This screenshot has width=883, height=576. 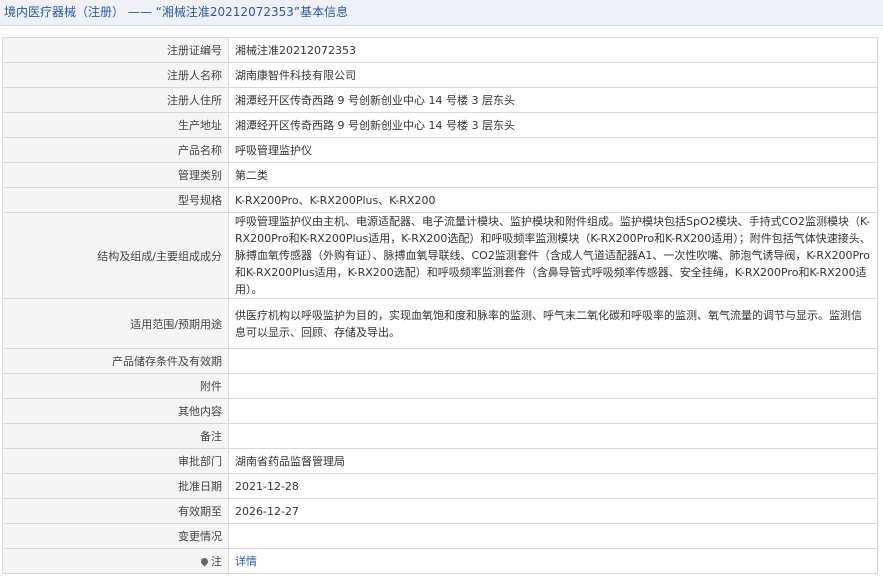 I want to click on page-title: “湘械注准20212072353”基本信息, so click(x=252, y=12).